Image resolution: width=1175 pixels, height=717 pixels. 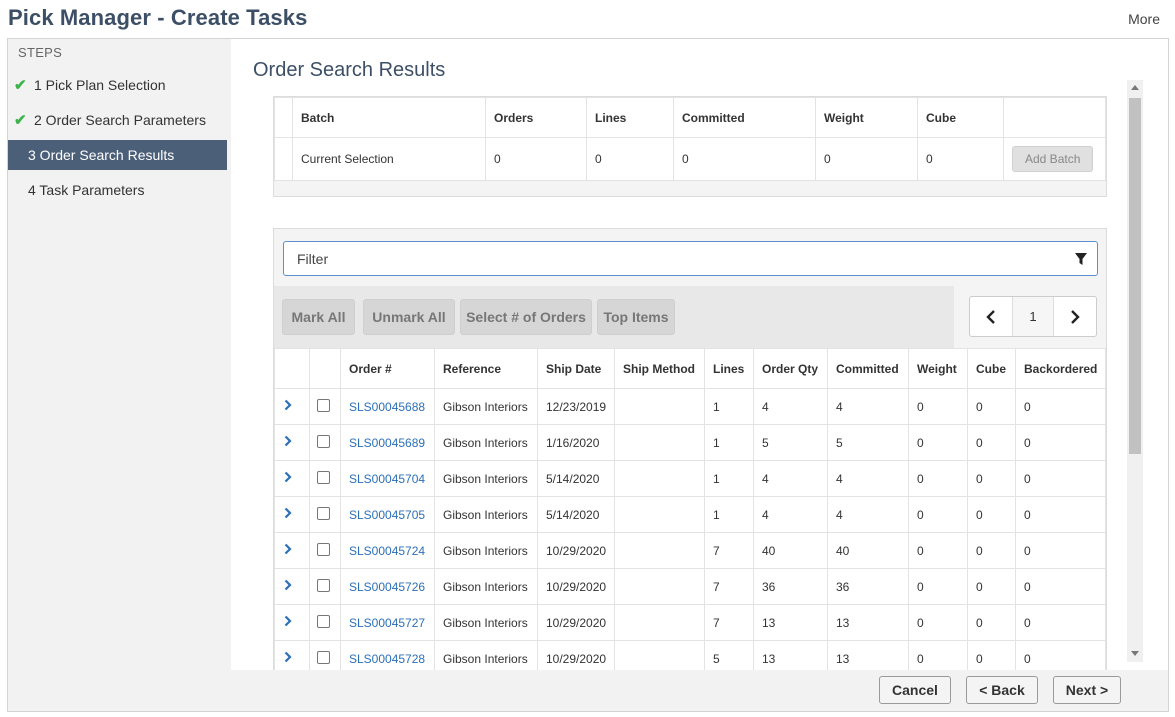 What do you see at coordinates (636, 317) in the screenshot?
I see `top-items-button: Top Items` at bounding box center [636, 317].